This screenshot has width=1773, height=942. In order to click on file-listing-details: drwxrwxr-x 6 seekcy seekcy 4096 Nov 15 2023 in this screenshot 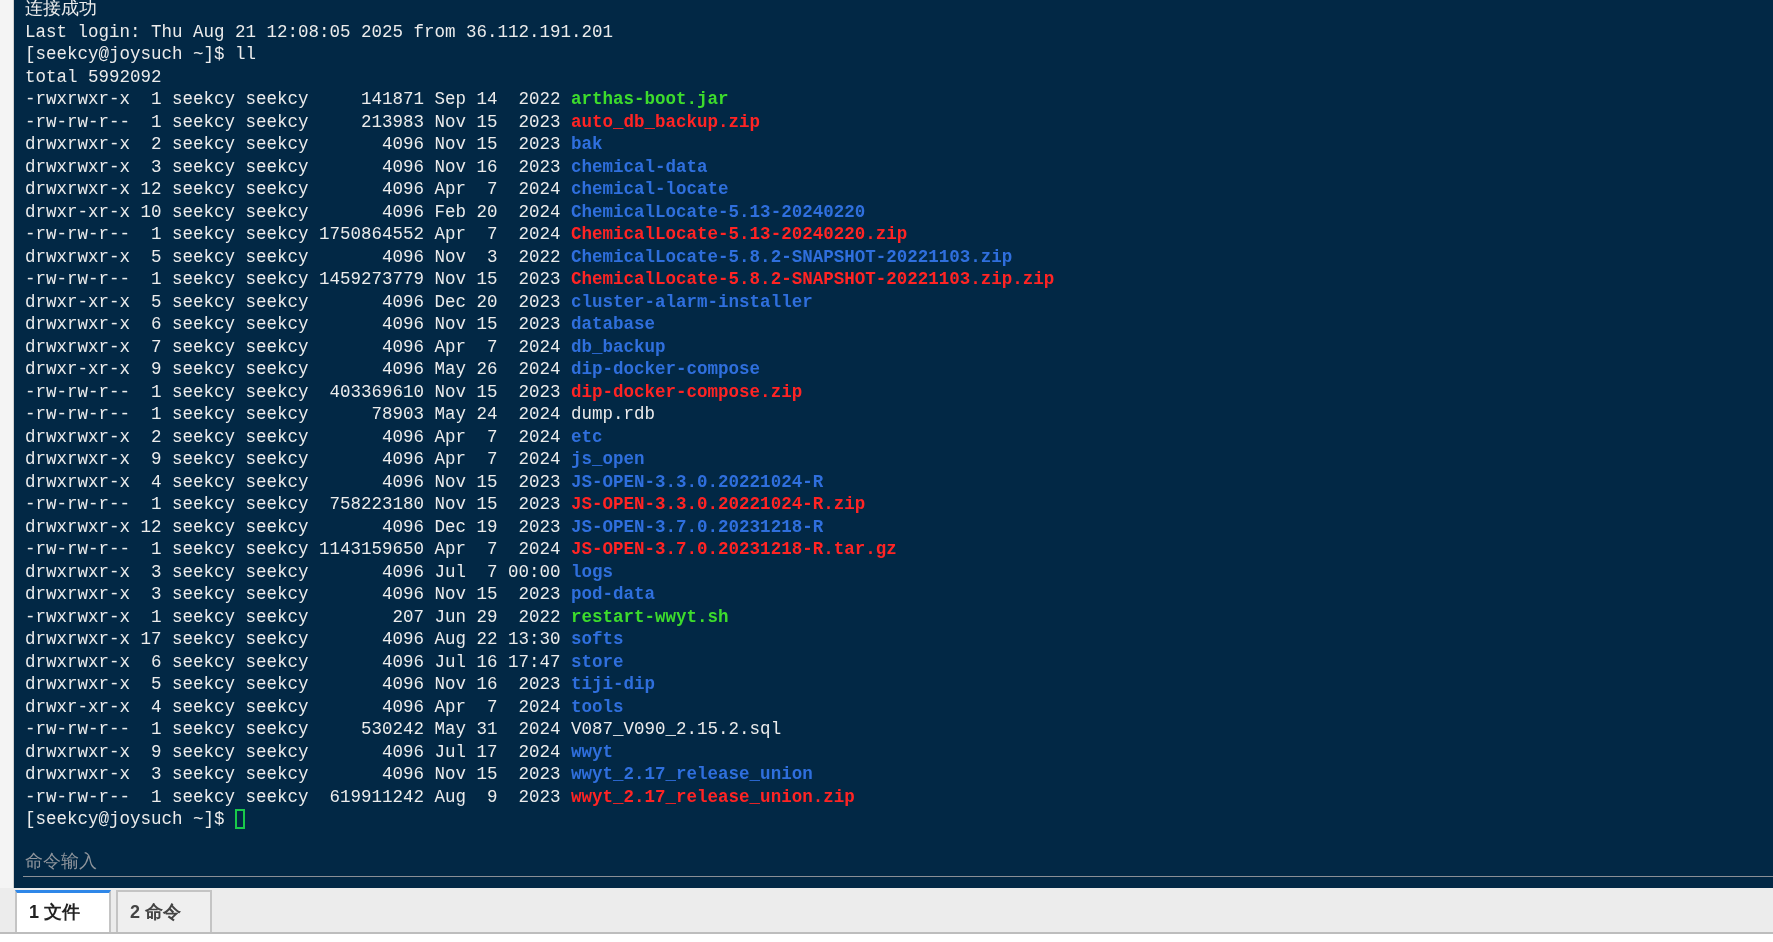, I will do `click(293, 325)`.